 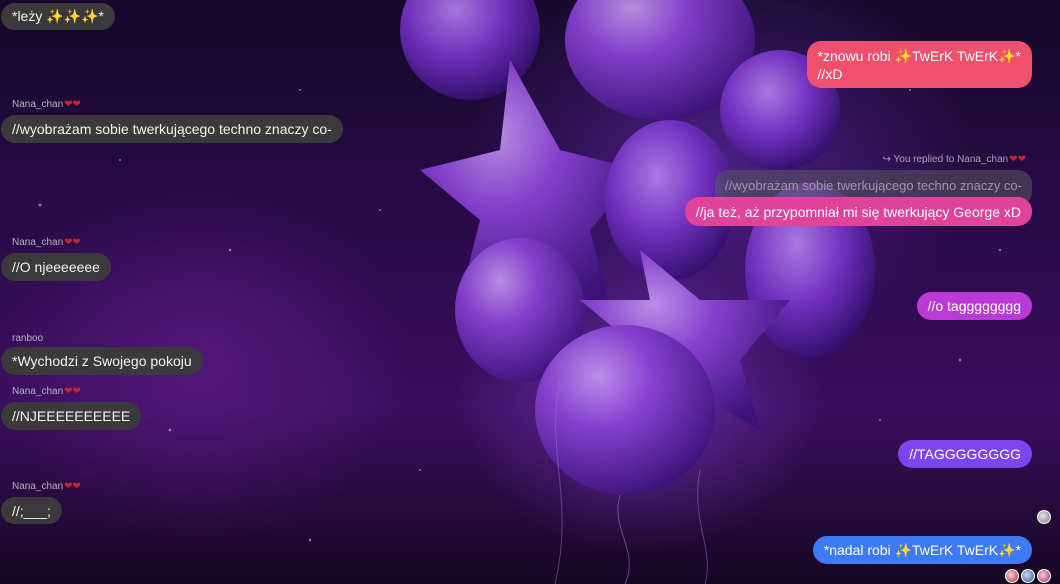 What do you see at coordinates (954, 159) in the screenshot?
I see `reply-indicator: ↪ You replied to Nana_chan❤❤` at bounding box center [954, 159].